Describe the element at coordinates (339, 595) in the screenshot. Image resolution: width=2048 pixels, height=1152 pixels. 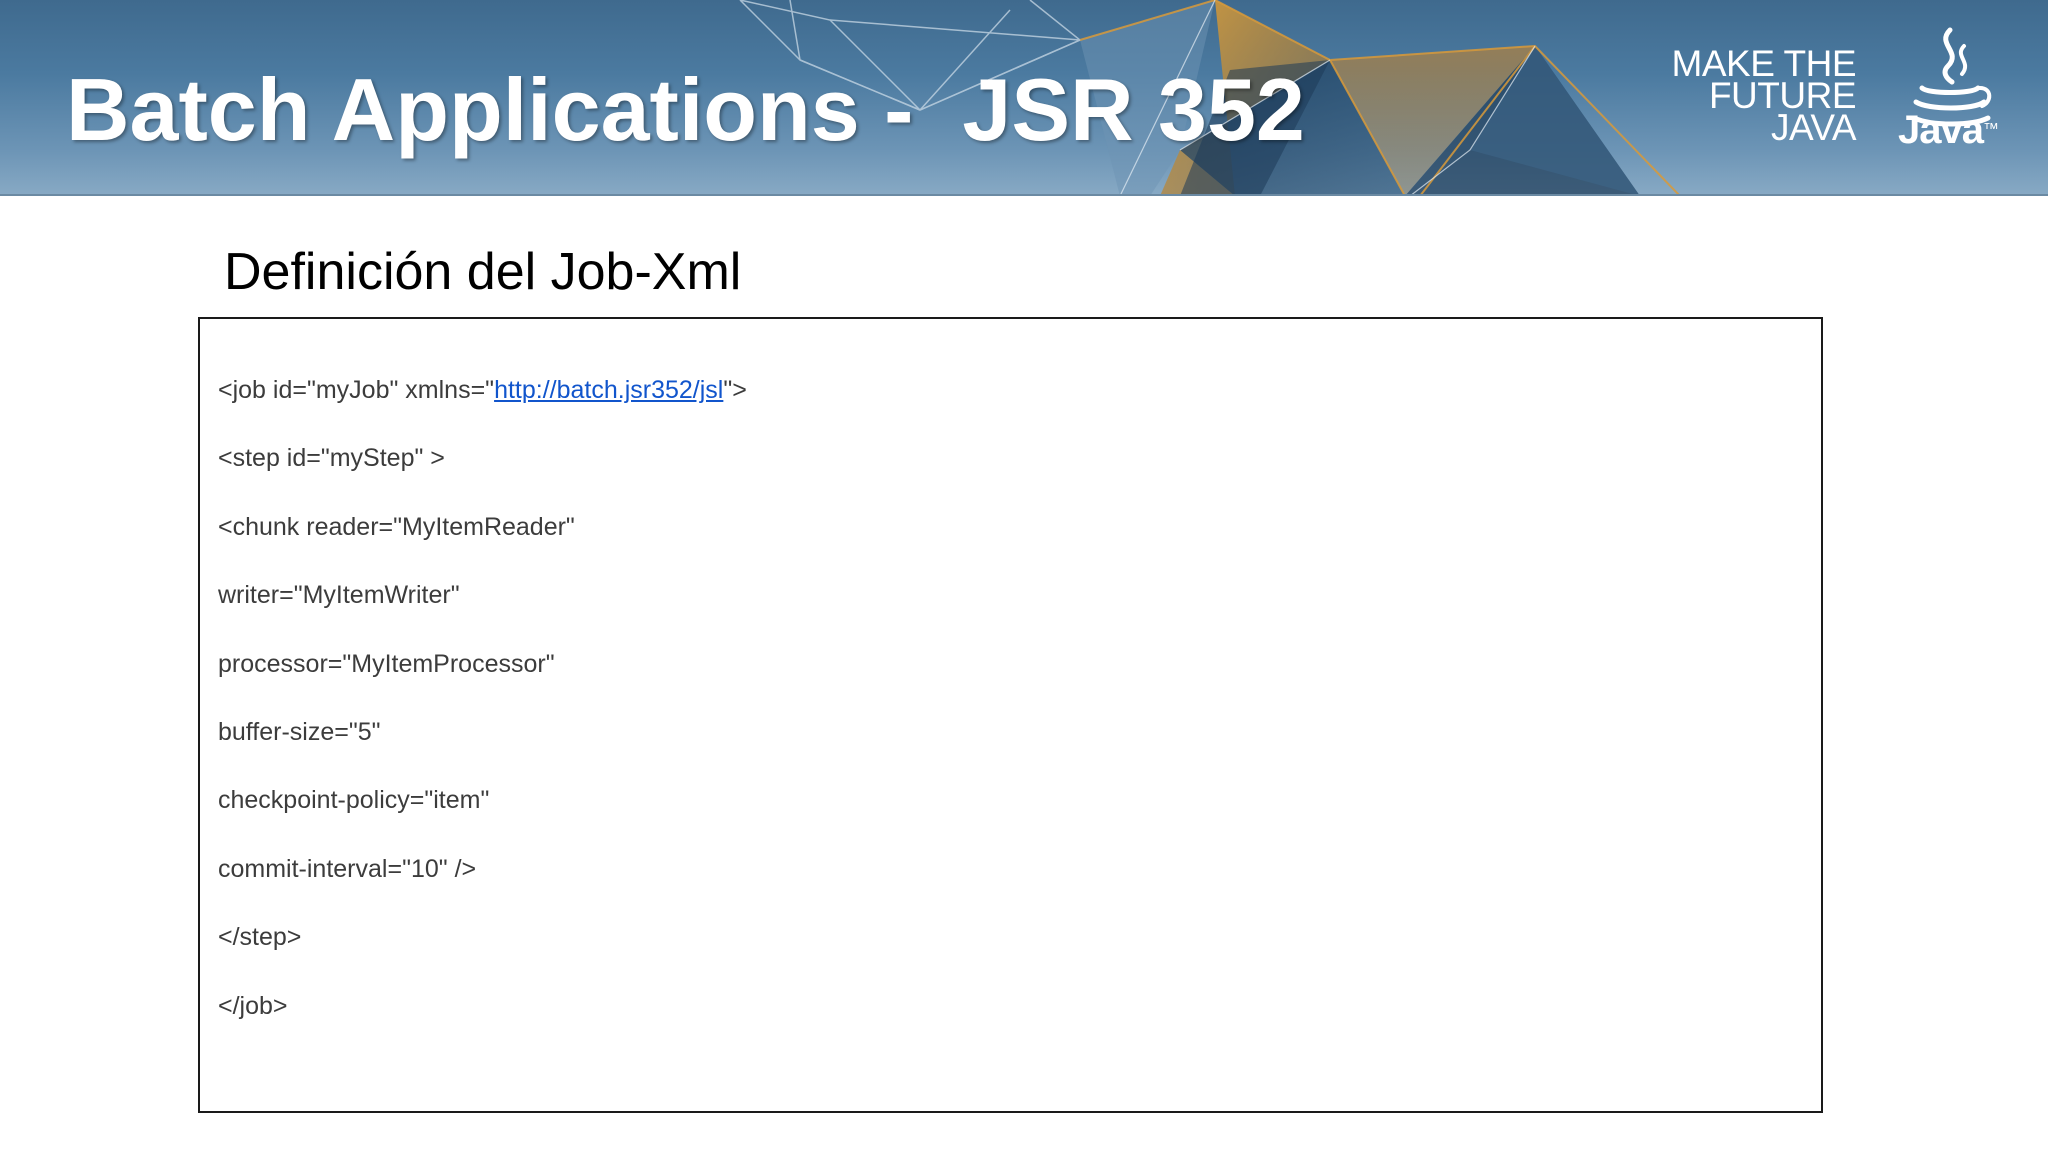
I see `code-line: writer="MyItemWriter"` at that location.